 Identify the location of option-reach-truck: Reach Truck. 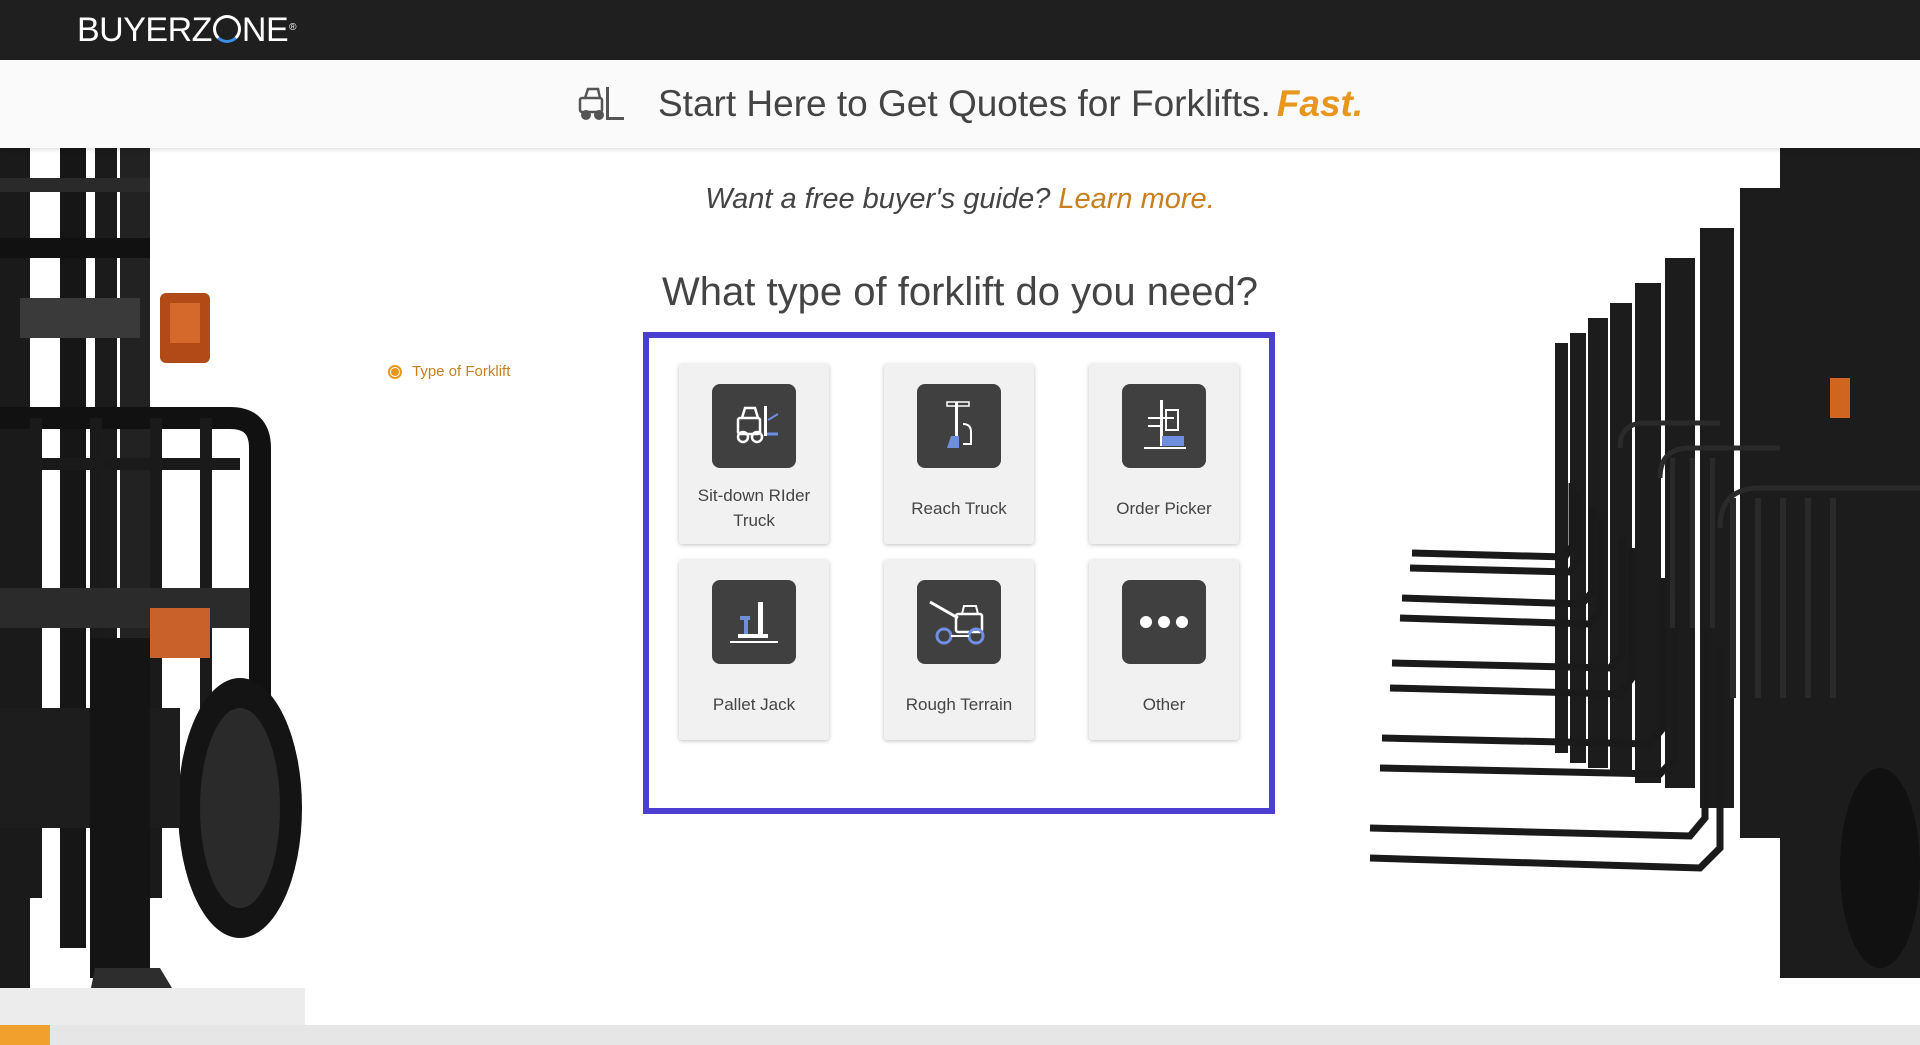
(959, 454).